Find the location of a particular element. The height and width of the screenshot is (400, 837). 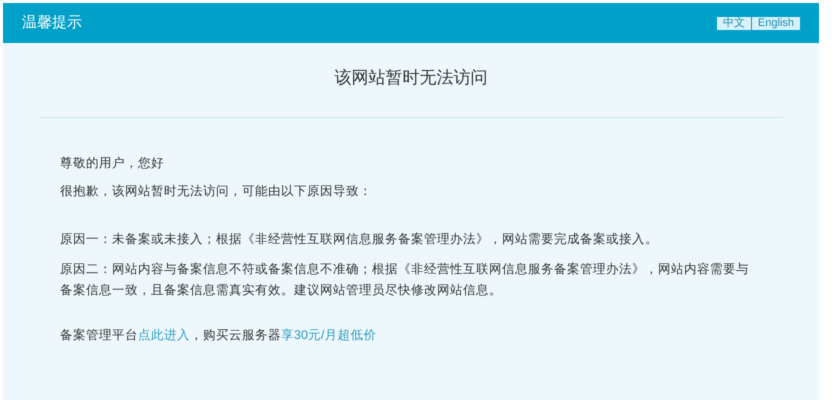

greeting-text: 尊敬的用户，您好 is located at coordinates (112, 163).